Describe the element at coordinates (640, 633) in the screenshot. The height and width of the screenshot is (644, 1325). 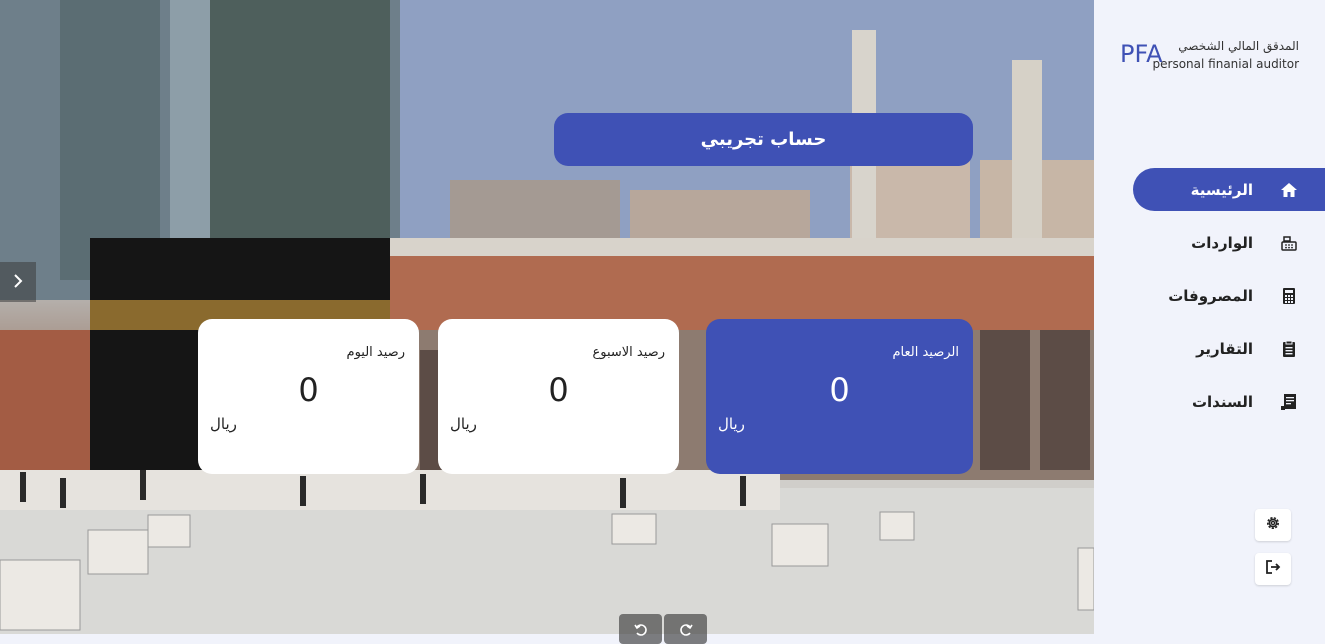
I see `rotate-left-icon` at that location.